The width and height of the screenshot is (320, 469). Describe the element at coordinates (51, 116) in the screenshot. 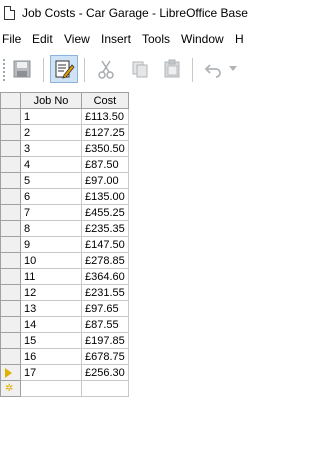

I see `cell-job-no: 1` at that location.